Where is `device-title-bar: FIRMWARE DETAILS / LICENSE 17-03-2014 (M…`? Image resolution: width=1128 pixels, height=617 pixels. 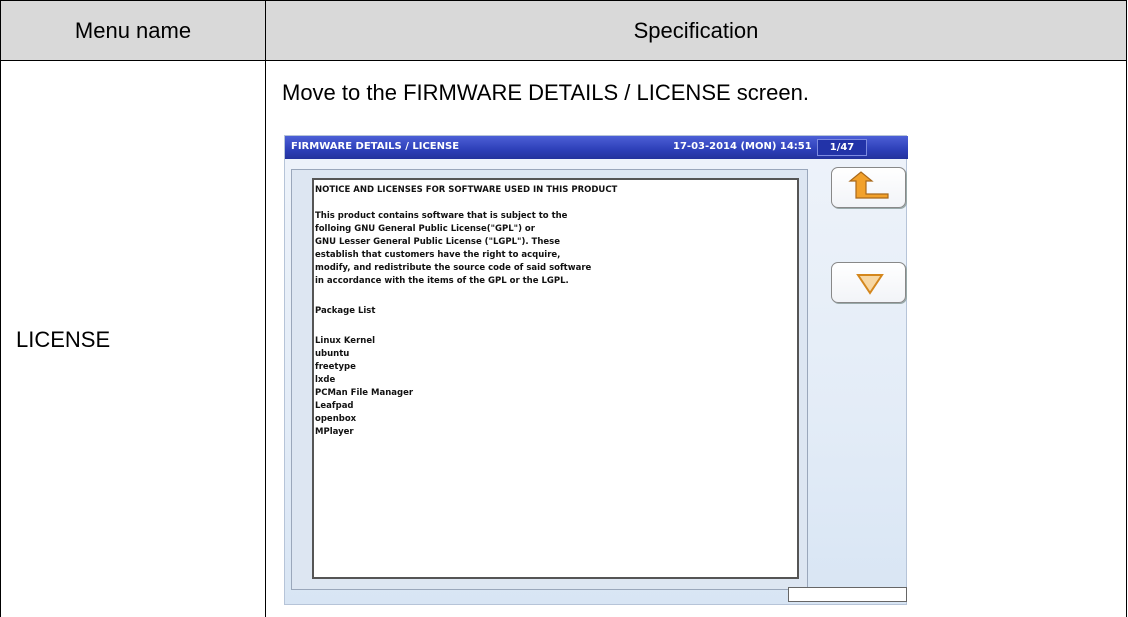
device-title-bar: FIRMWARE DETAILS / LICENSE 17-03-2014 (M… is located at coordinates (596, 147).